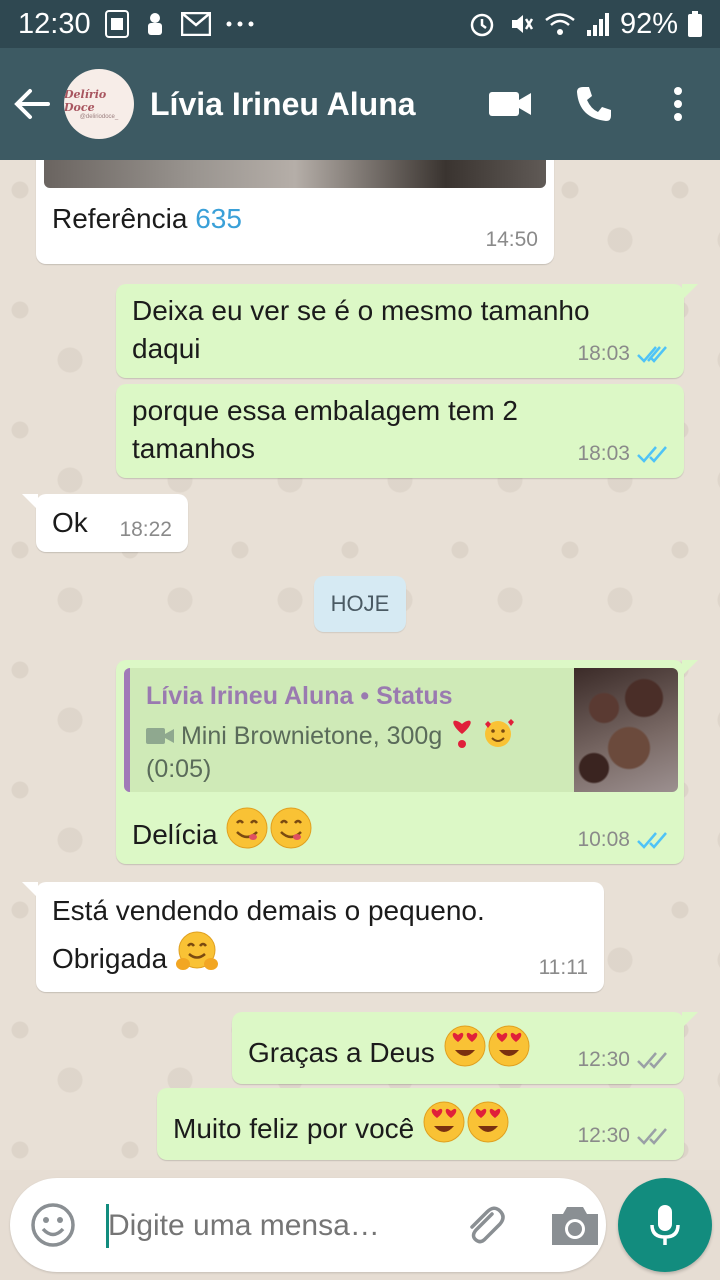 The image size is (720, 1280). What do you see at coordinates (695, 24) in the screenshot?
I see `battery-icon` at bounding box center [695, 24].